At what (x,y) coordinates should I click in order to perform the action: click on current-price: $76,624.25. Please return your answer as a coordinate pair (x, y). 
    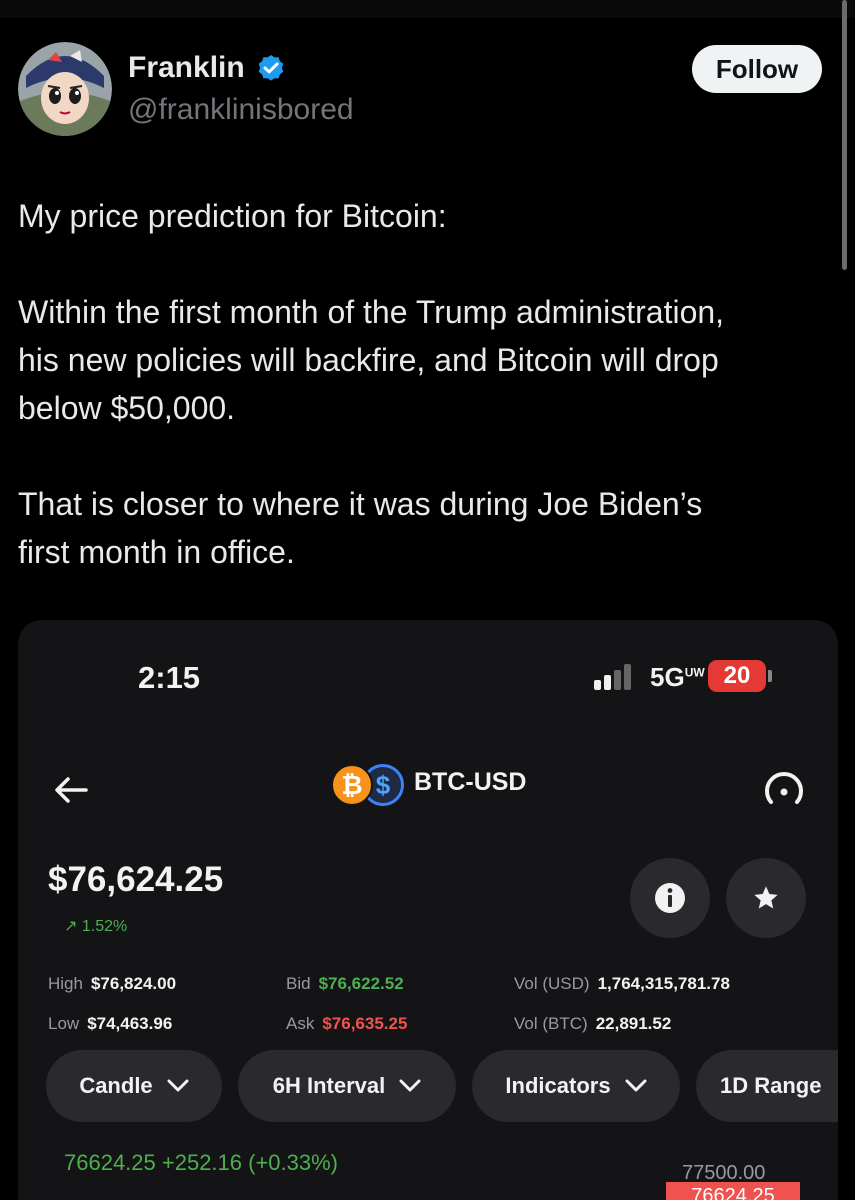
    Looking at the image, I should click on (136, 879).